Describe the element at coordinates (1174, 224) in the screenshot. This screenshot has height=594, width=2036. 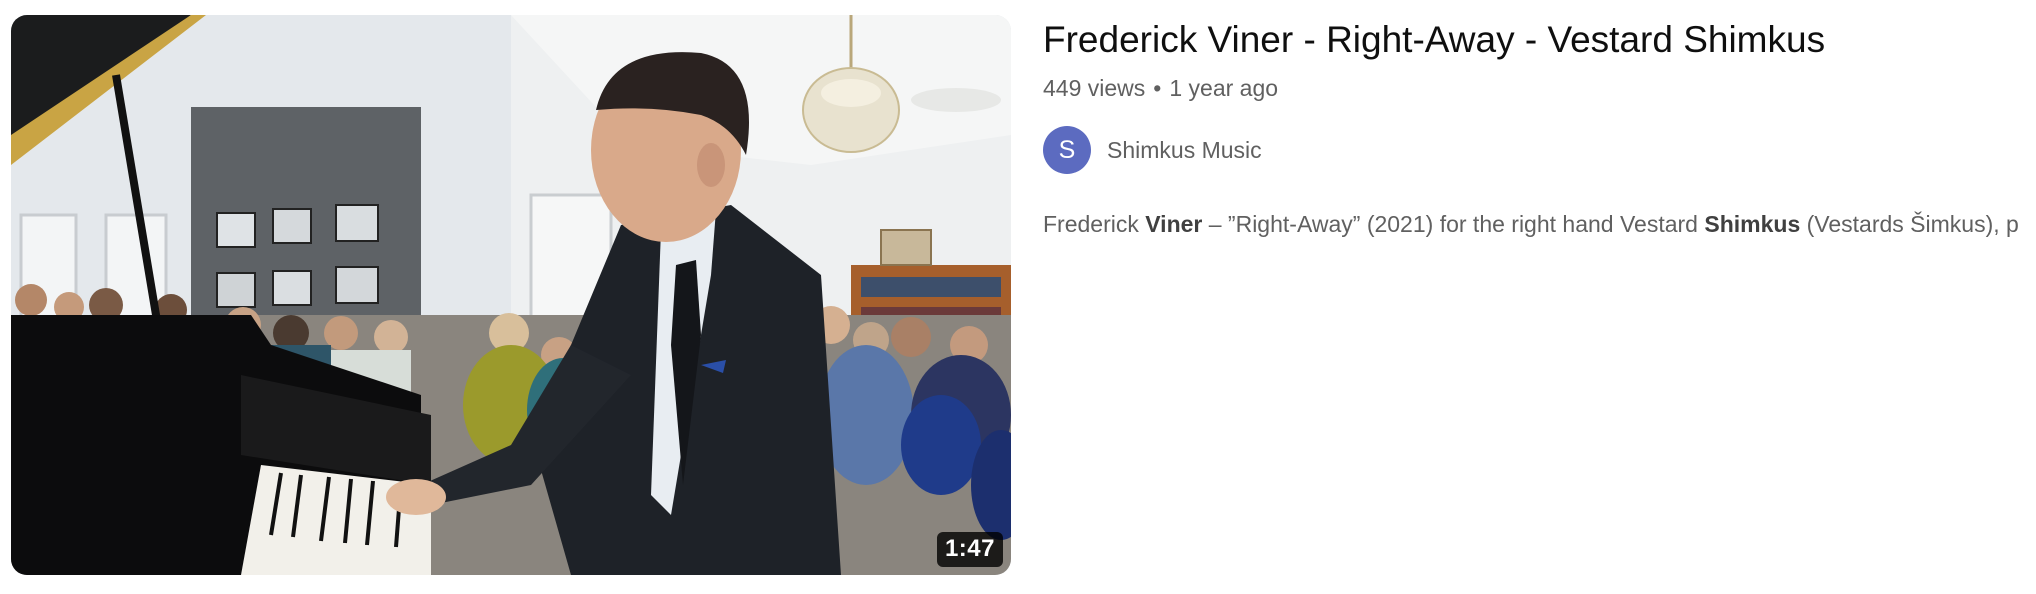
I see `description-highlight: Viner` at that location.